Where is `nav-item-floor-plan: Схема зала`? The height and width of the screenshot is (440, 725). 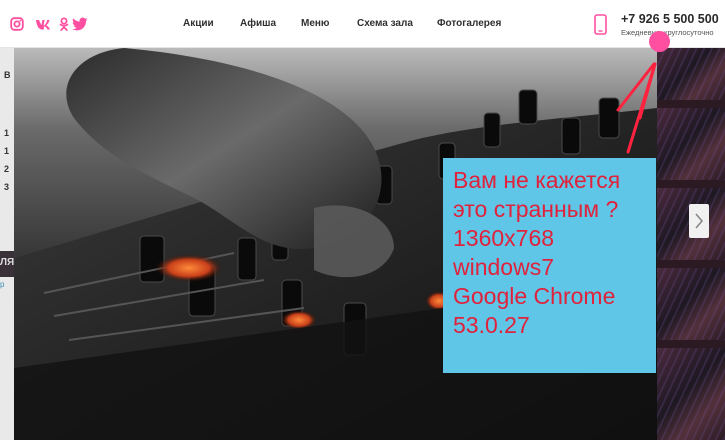
nav-item-floor-plan: Схема зала is located at coordinates (385, 23).